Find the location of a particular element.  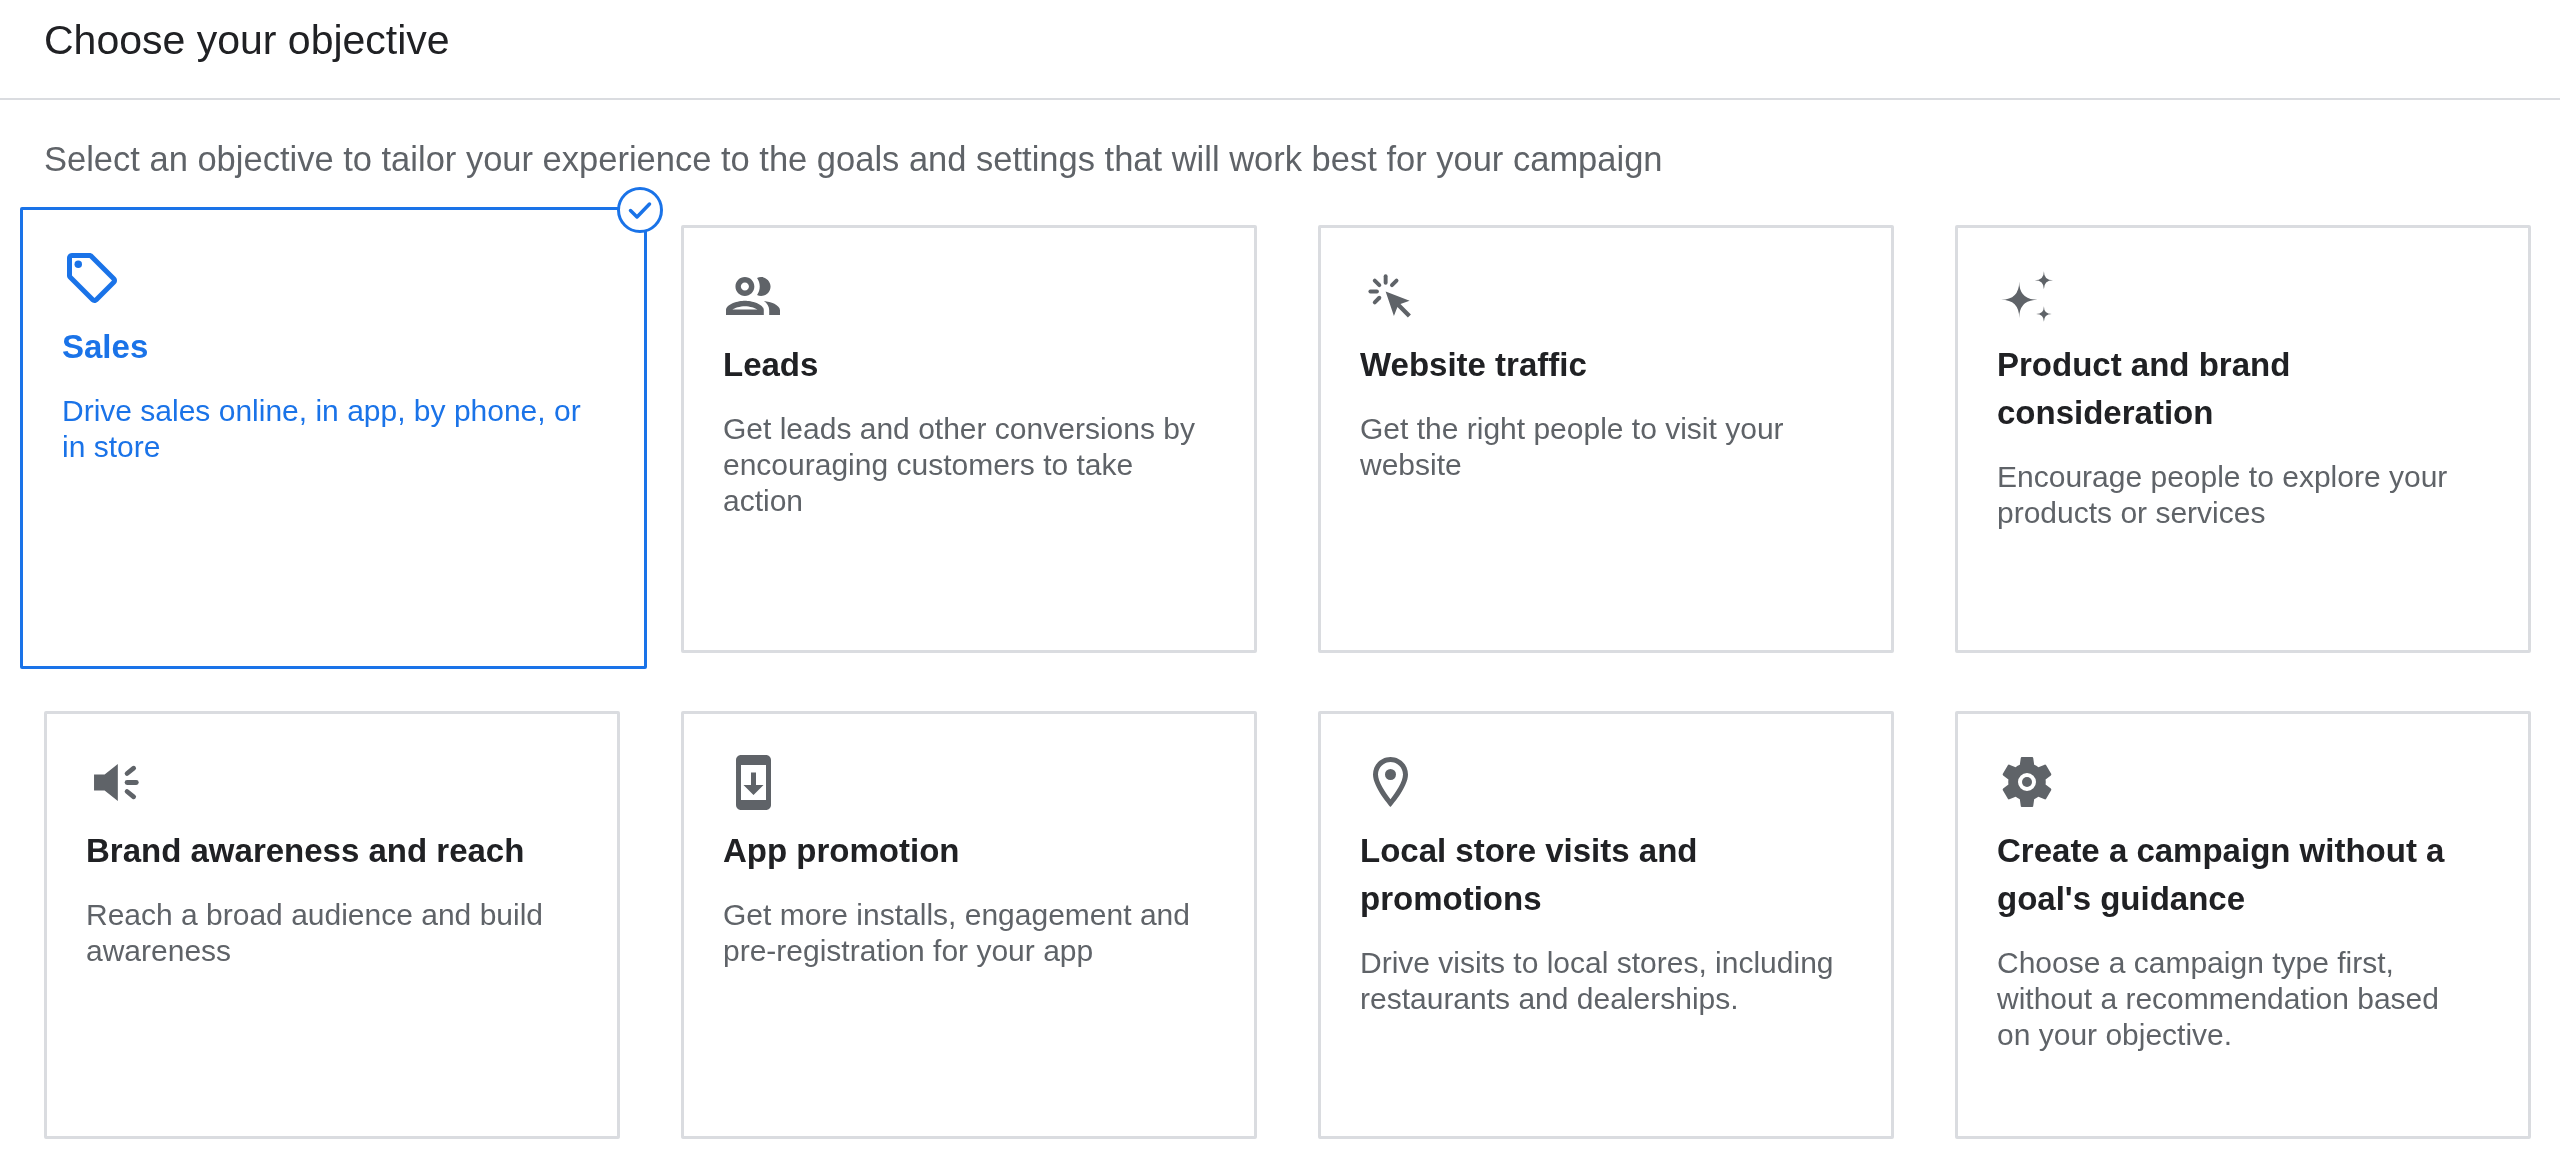

objective-card: Create a campaign without a goal's guidance Choose a campaign type first, without a recommendation based on your objective. is located at coordinates (2243, 925).